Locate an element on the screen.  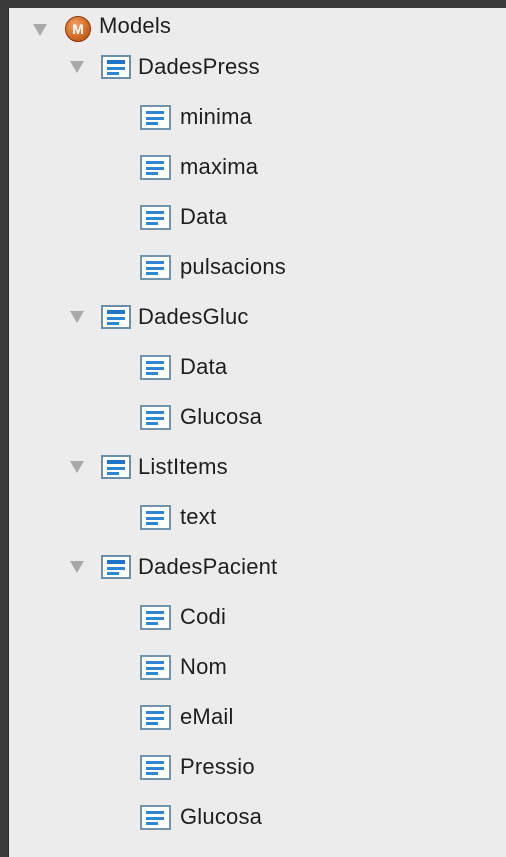
tree-node-label: minima is located at coordinates (216, 116).